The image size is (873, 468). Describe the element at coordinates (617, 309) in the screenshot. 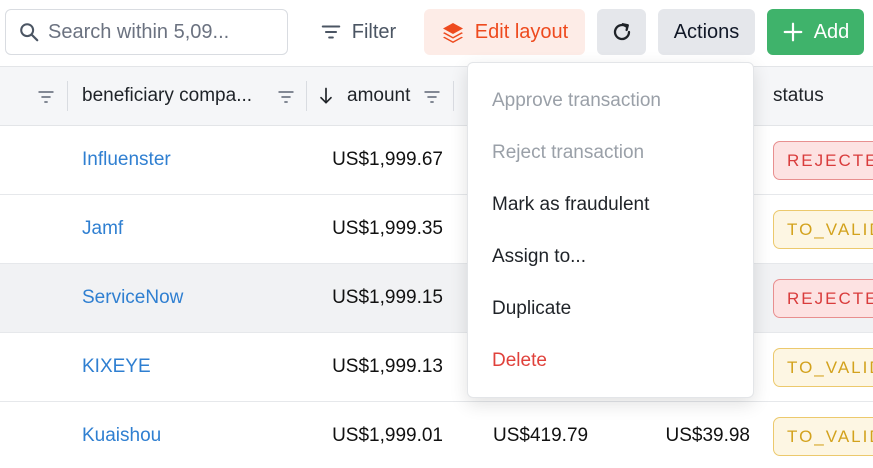

I see `menu-item-duplicate: Duplicate` at that location.